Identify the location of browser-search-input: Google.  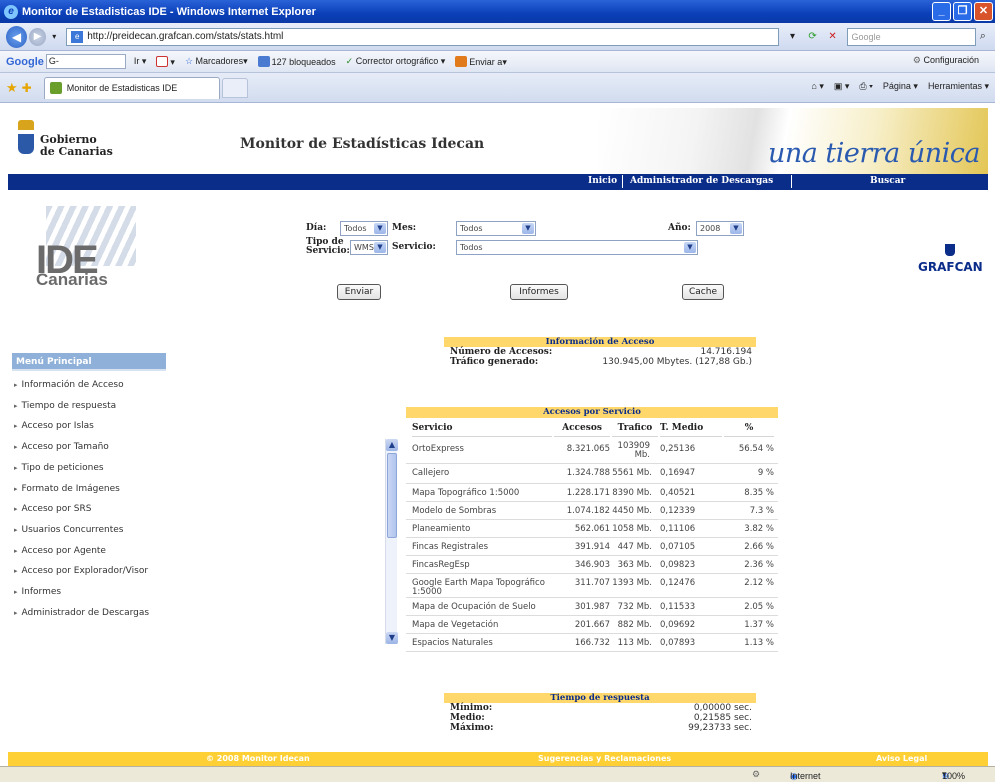
(911, 36).